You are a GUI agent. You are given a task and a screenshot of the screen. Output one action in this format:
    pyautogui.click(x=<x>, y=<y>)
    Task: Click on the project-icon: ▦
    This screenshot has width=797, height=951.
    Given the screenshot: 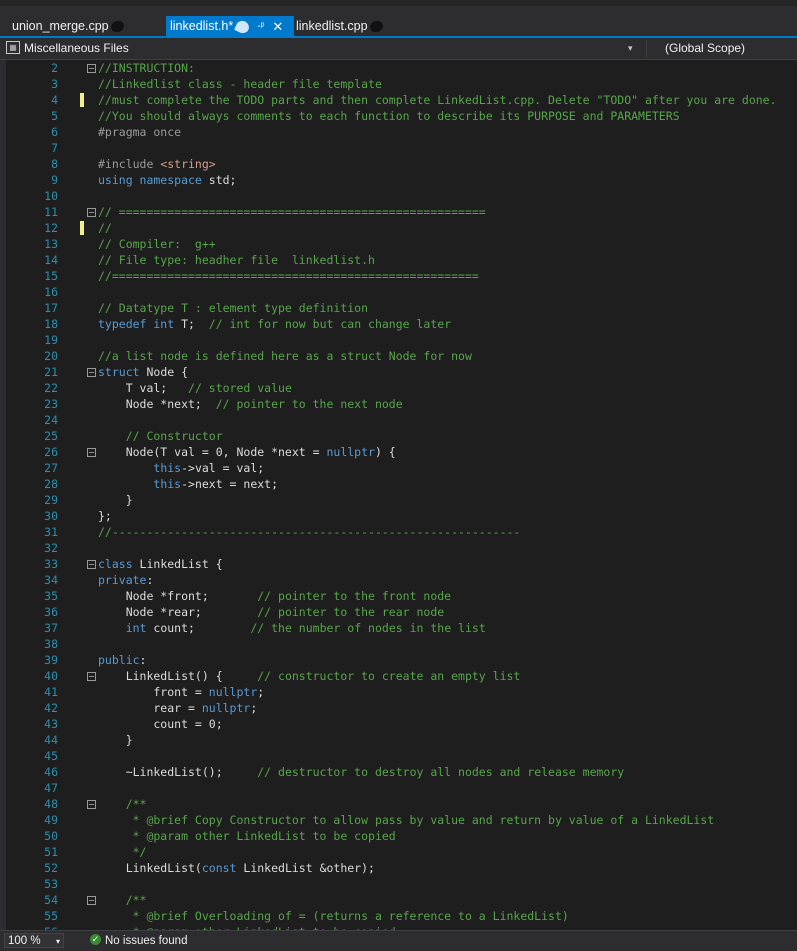 What is the action you would take?
    pyautogui.click(x=13, y=48)
    